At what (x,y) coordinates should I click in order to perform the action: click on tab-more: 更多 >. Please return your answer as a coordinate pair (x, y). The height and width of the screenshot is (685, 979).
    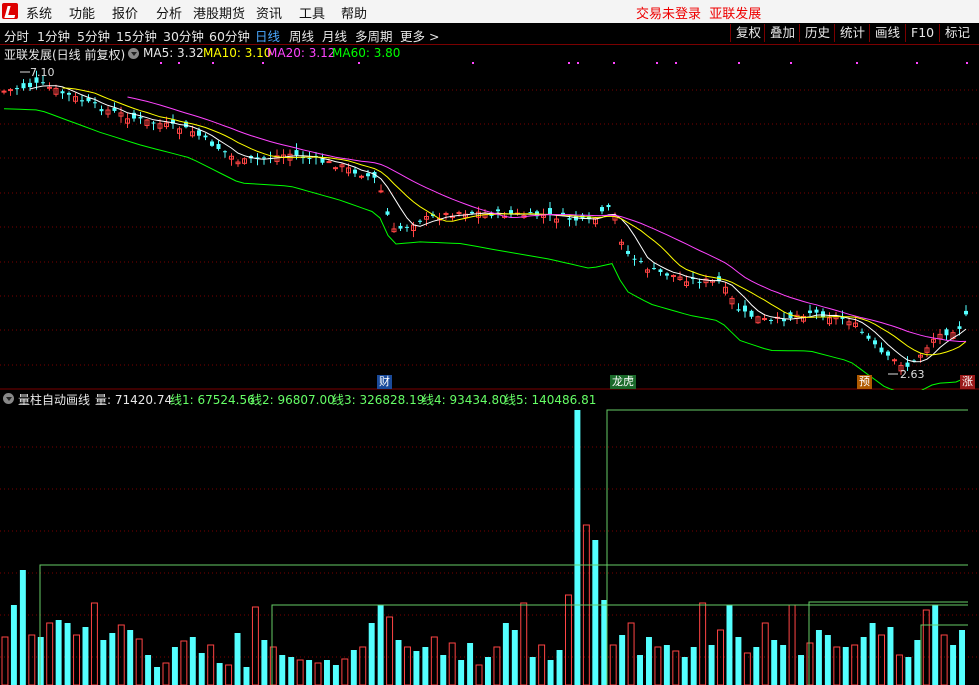
    Looking at the image, I should click on (419, 35).